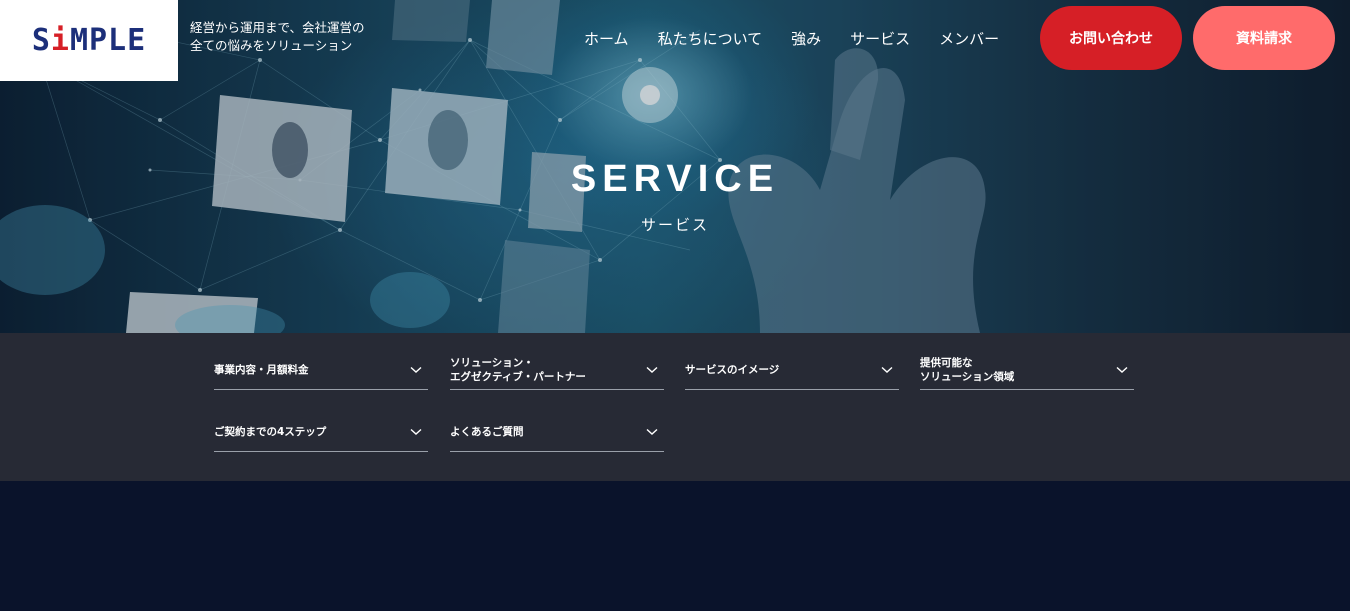  What do you see at coordinates (732, 369) in the screenshot?
I see `subnav-item-label: サービスのイメージ` at bounding box center [732, 369].